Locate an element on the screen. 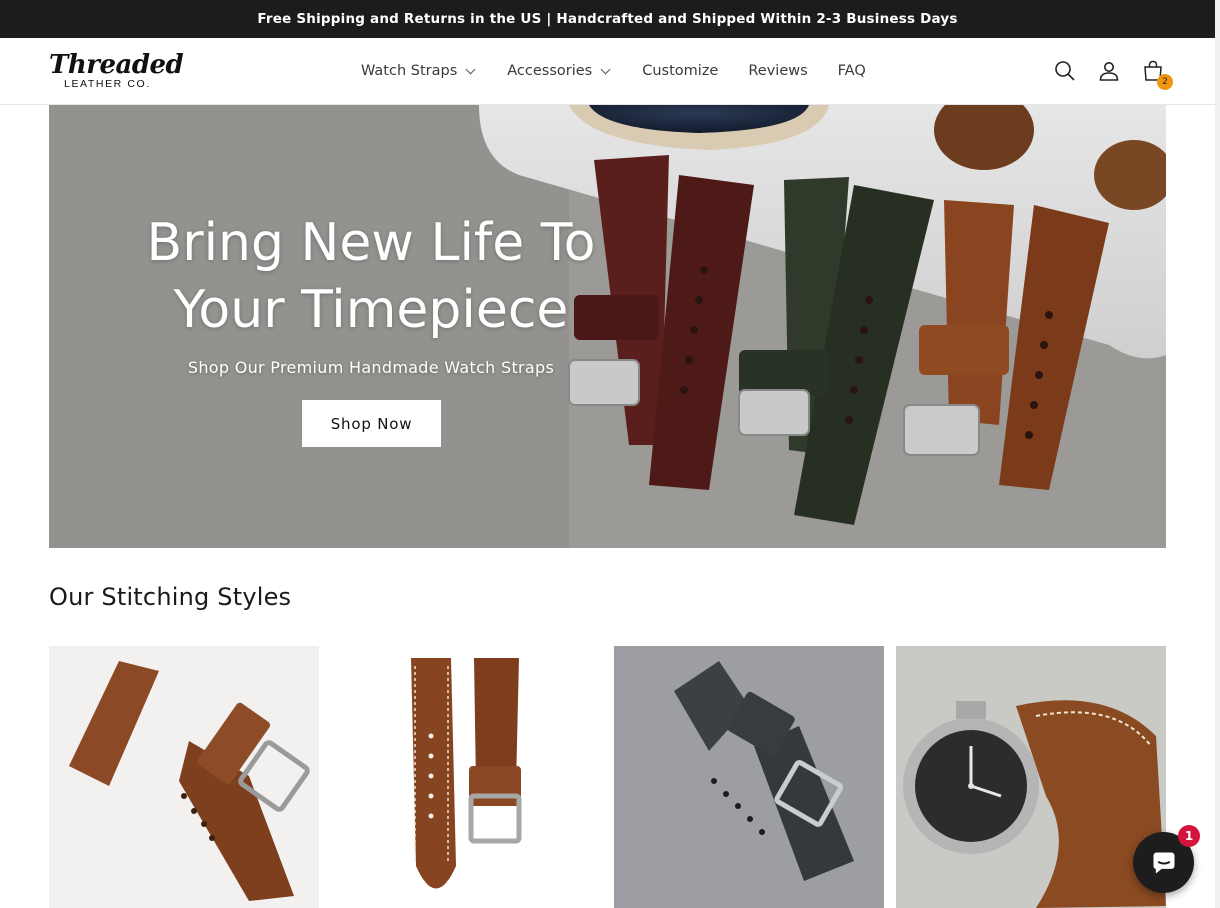 This screenshot has width=1220, height=908. stitch-card-grey is located at coordinates (749, 777).